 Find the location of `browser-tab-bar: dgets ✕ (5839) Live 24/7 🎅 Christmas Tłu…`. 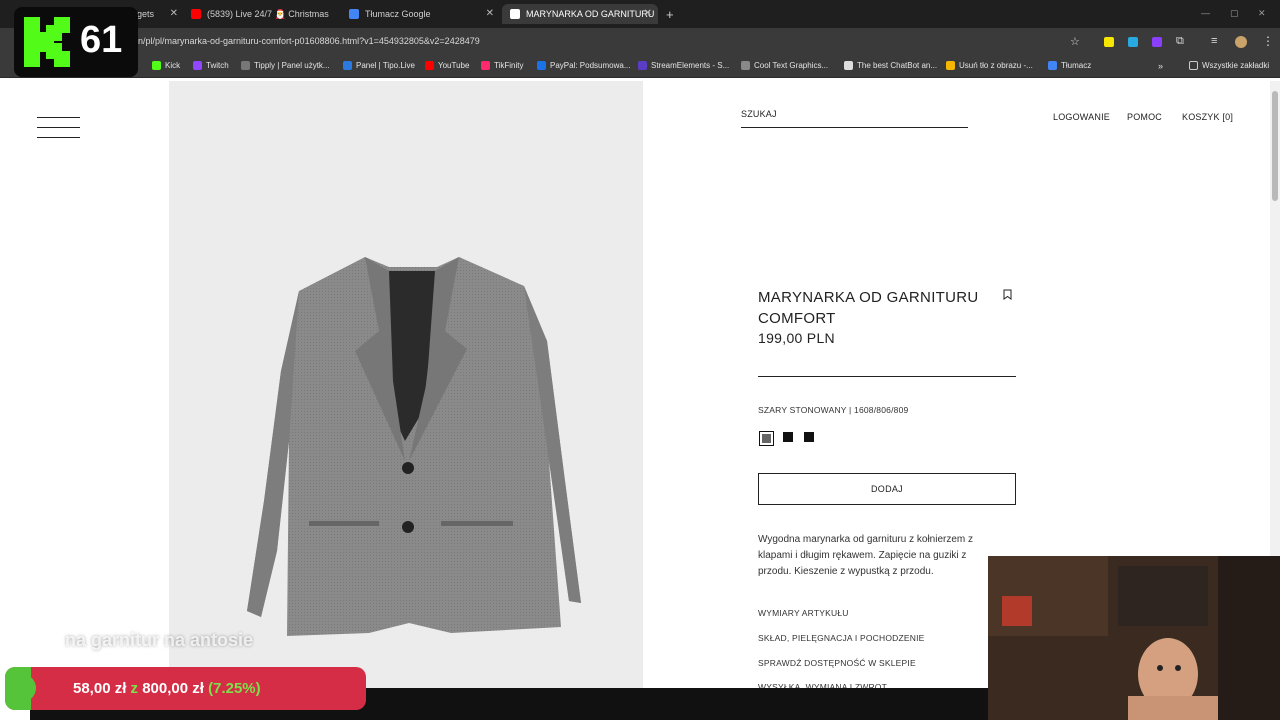

browser-tab-bar: dgets ✕ (5839) Live 24/7 🎅 Christmas Tłu… is located at coordinates (640, 14).